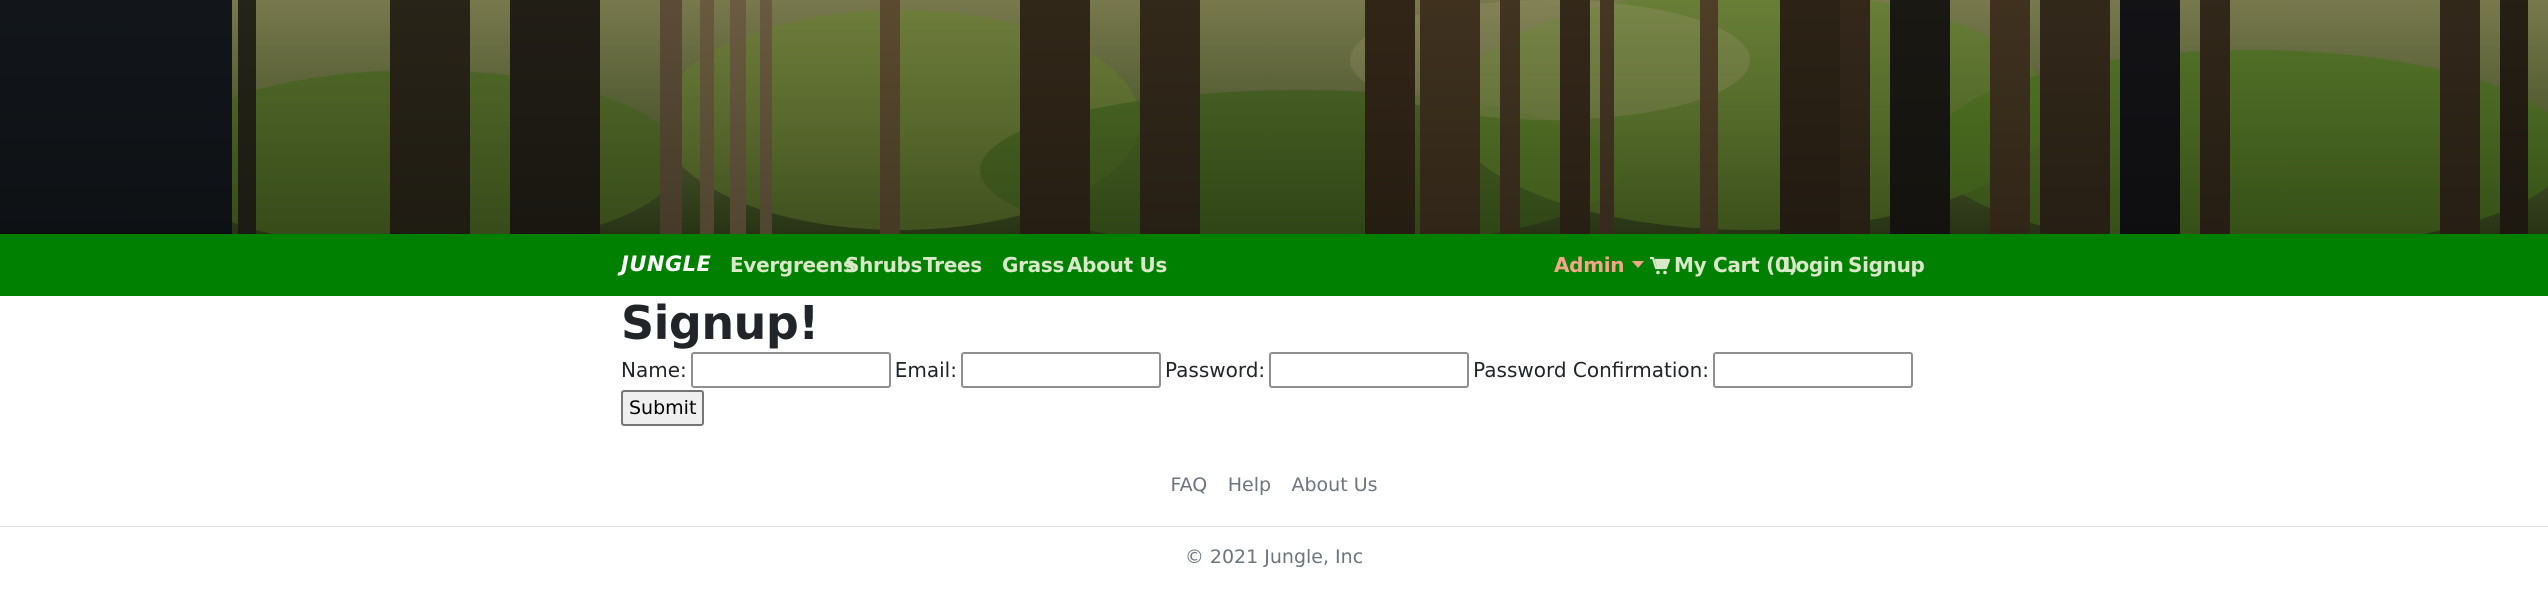 This screenshot has height=606, width=2548. I want to click on name-field, so click(790, 370).